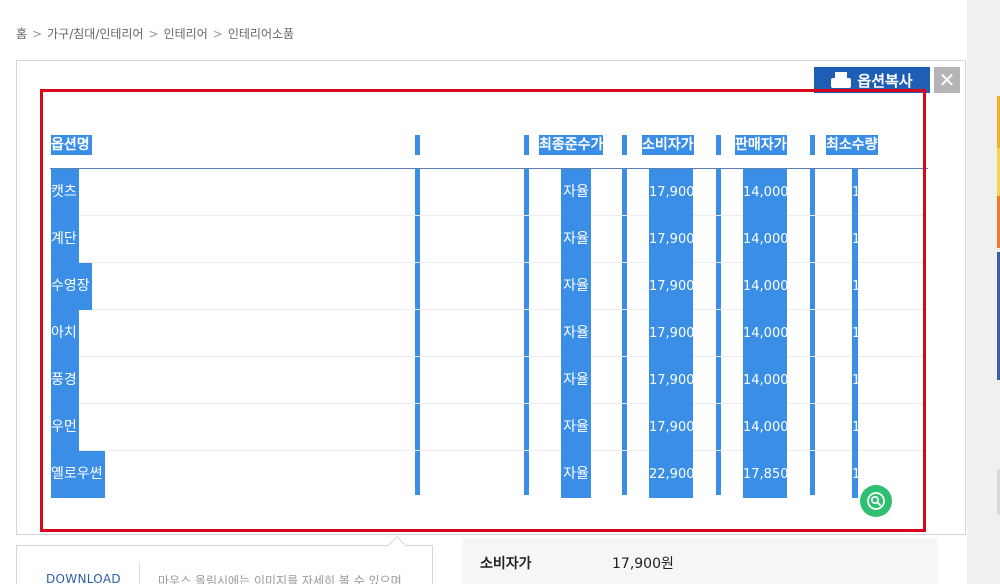 This screenshot has width=1000, height=584. I want to click on option-name: 아치, so click(65, 333).